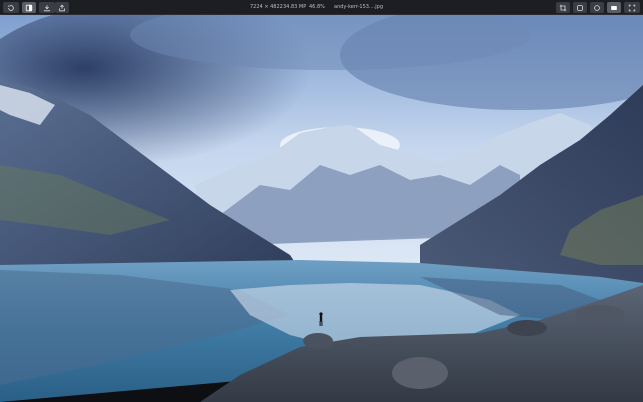 This screenshot has height=402, width=643. I want to click on download-button, so click(47, 7).